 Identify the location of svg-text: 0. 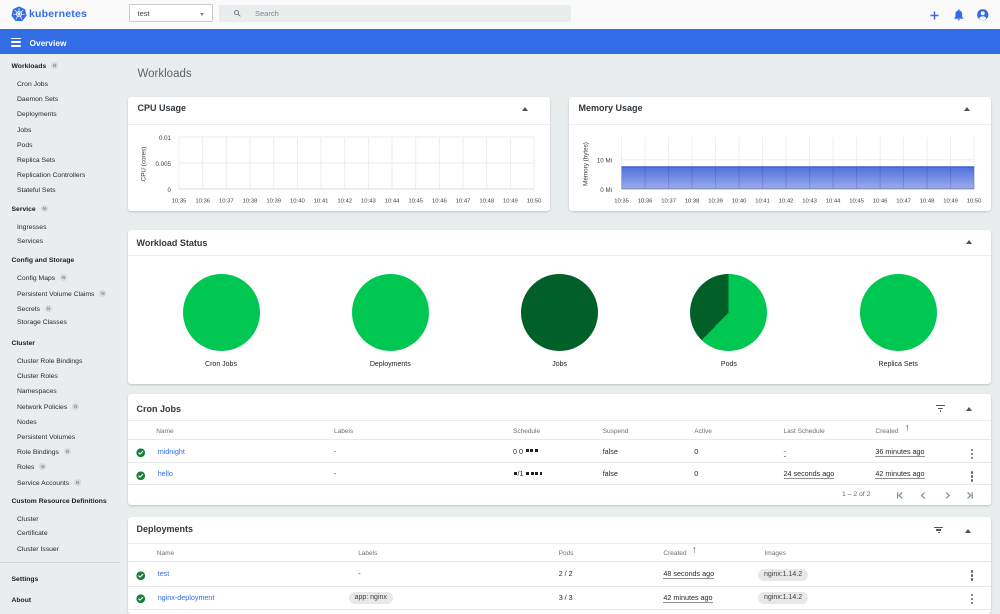
(170, 190).